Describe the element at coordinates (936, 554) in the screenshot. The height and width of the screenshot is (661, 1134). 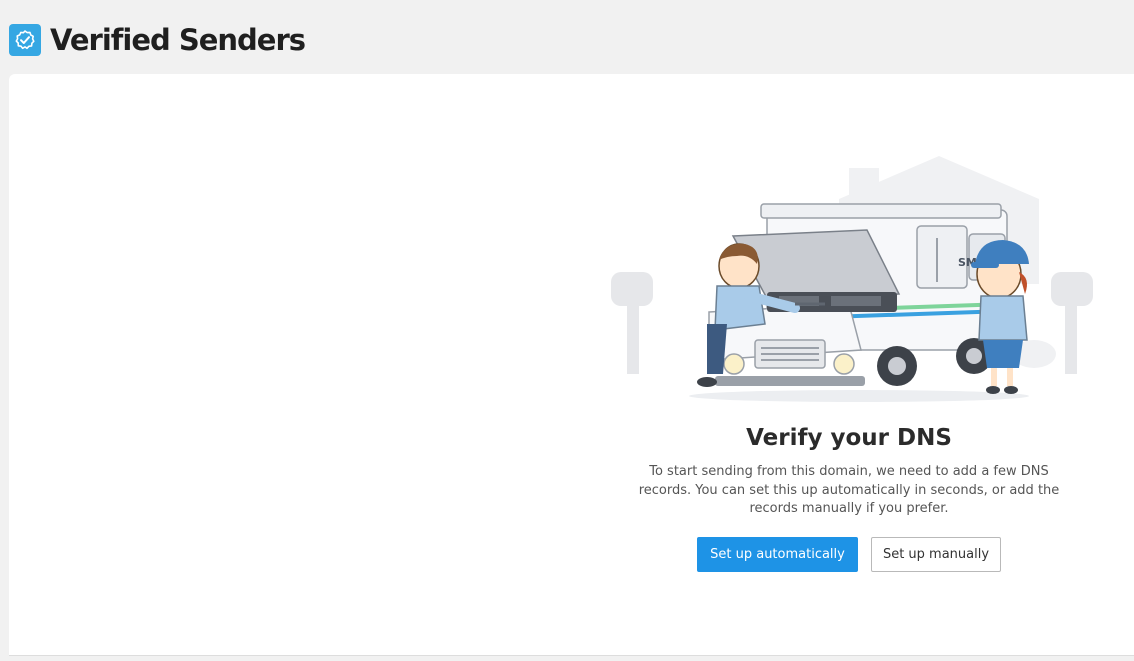
I see `set-up-manually-button: Set up manually` at that location.